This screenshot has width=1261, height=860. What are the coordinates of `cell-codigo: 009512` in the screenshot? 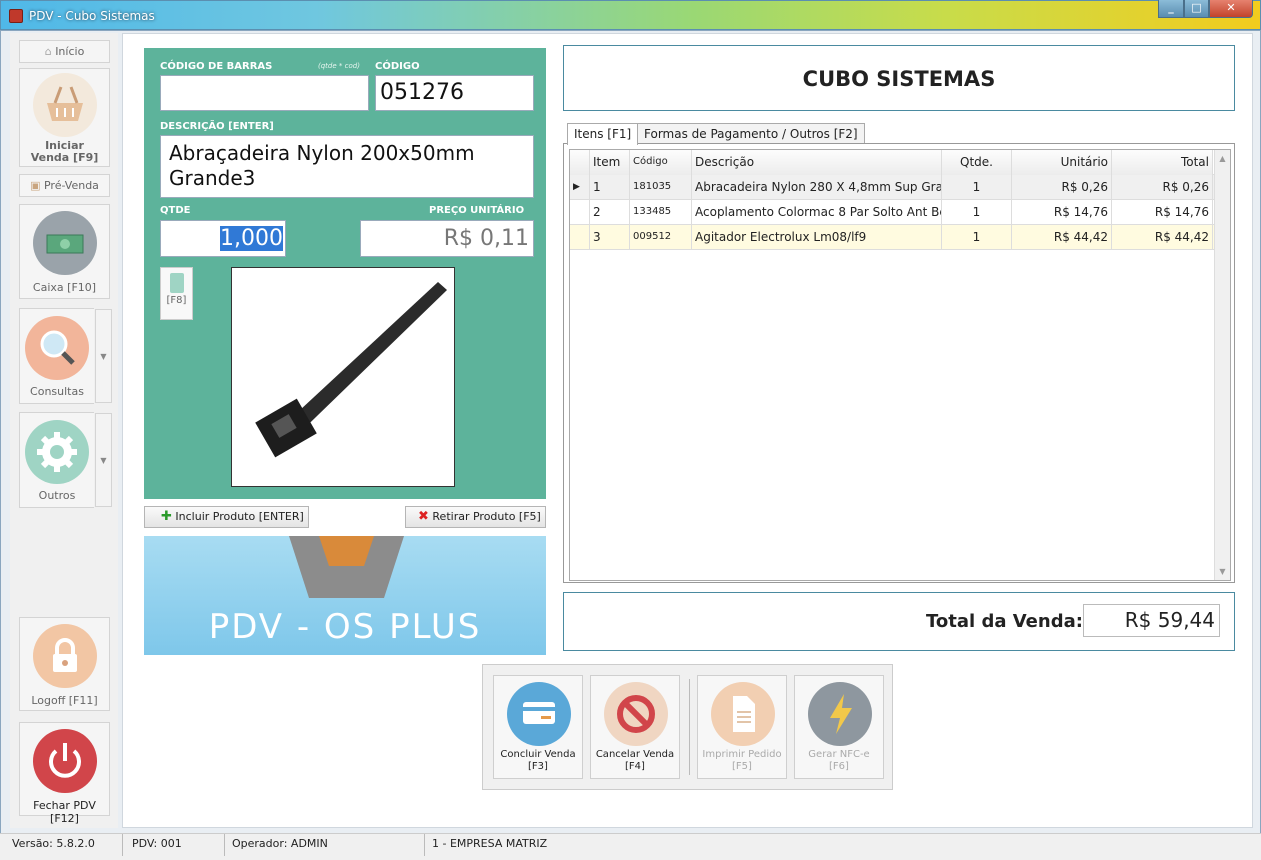 It's located at (661, 237).